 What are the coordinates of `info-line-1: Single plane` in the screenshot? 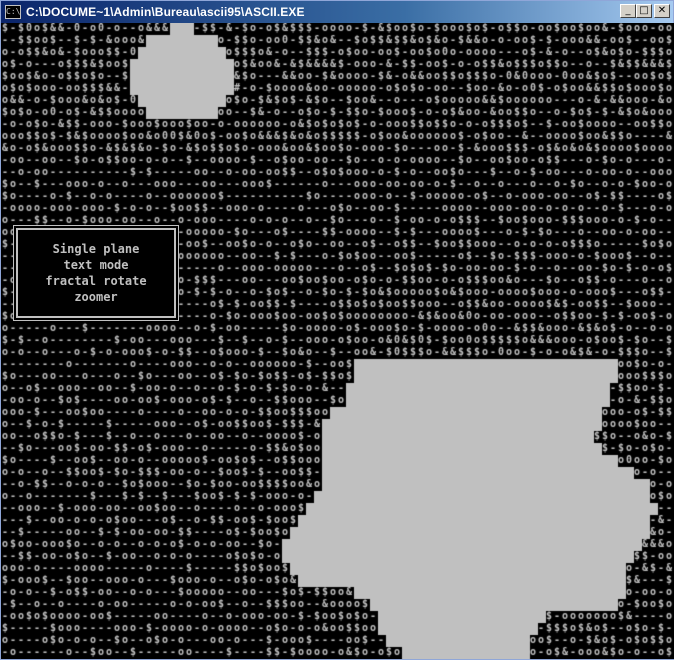 It's located at (96, 249).